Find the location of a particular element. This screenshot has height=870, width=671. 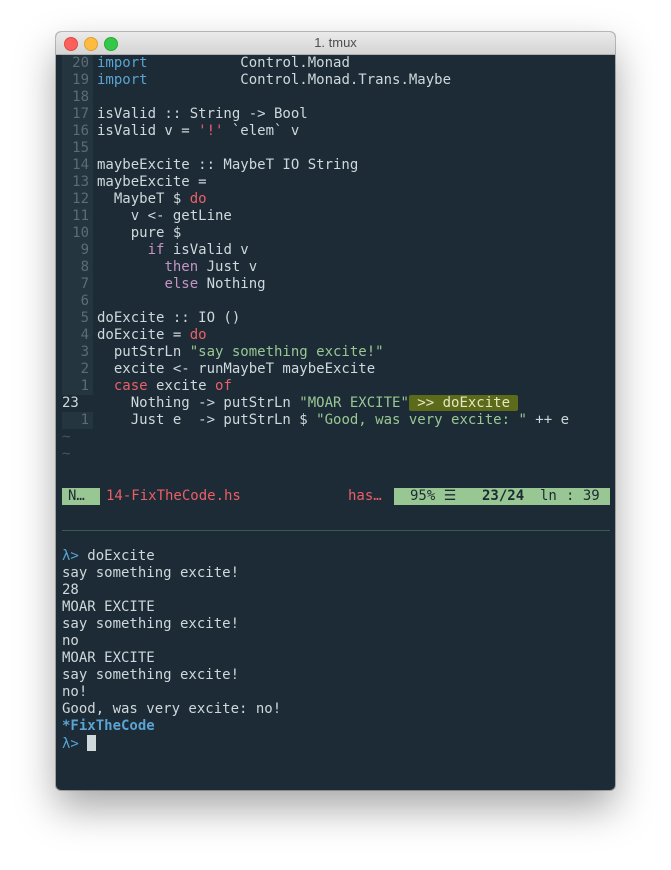

line-number: 6 is located at coordinates (77, 301).